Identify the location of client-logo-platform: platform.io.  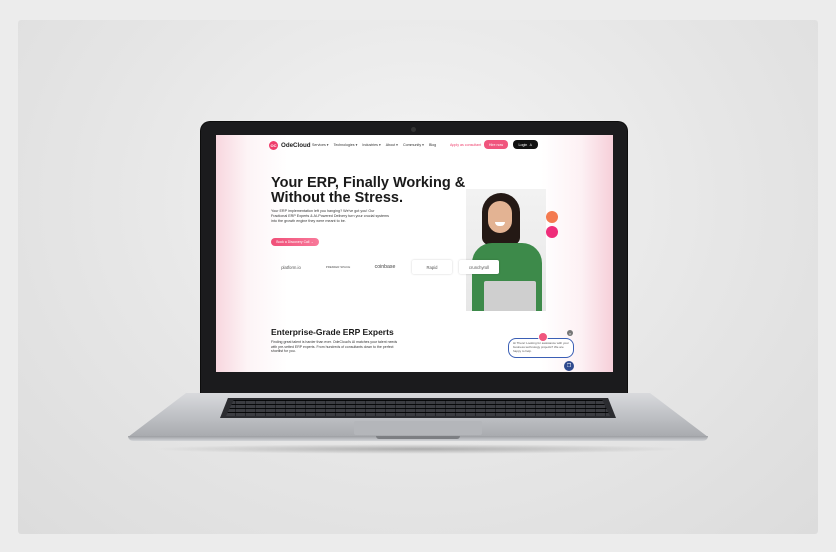
(291, 267).